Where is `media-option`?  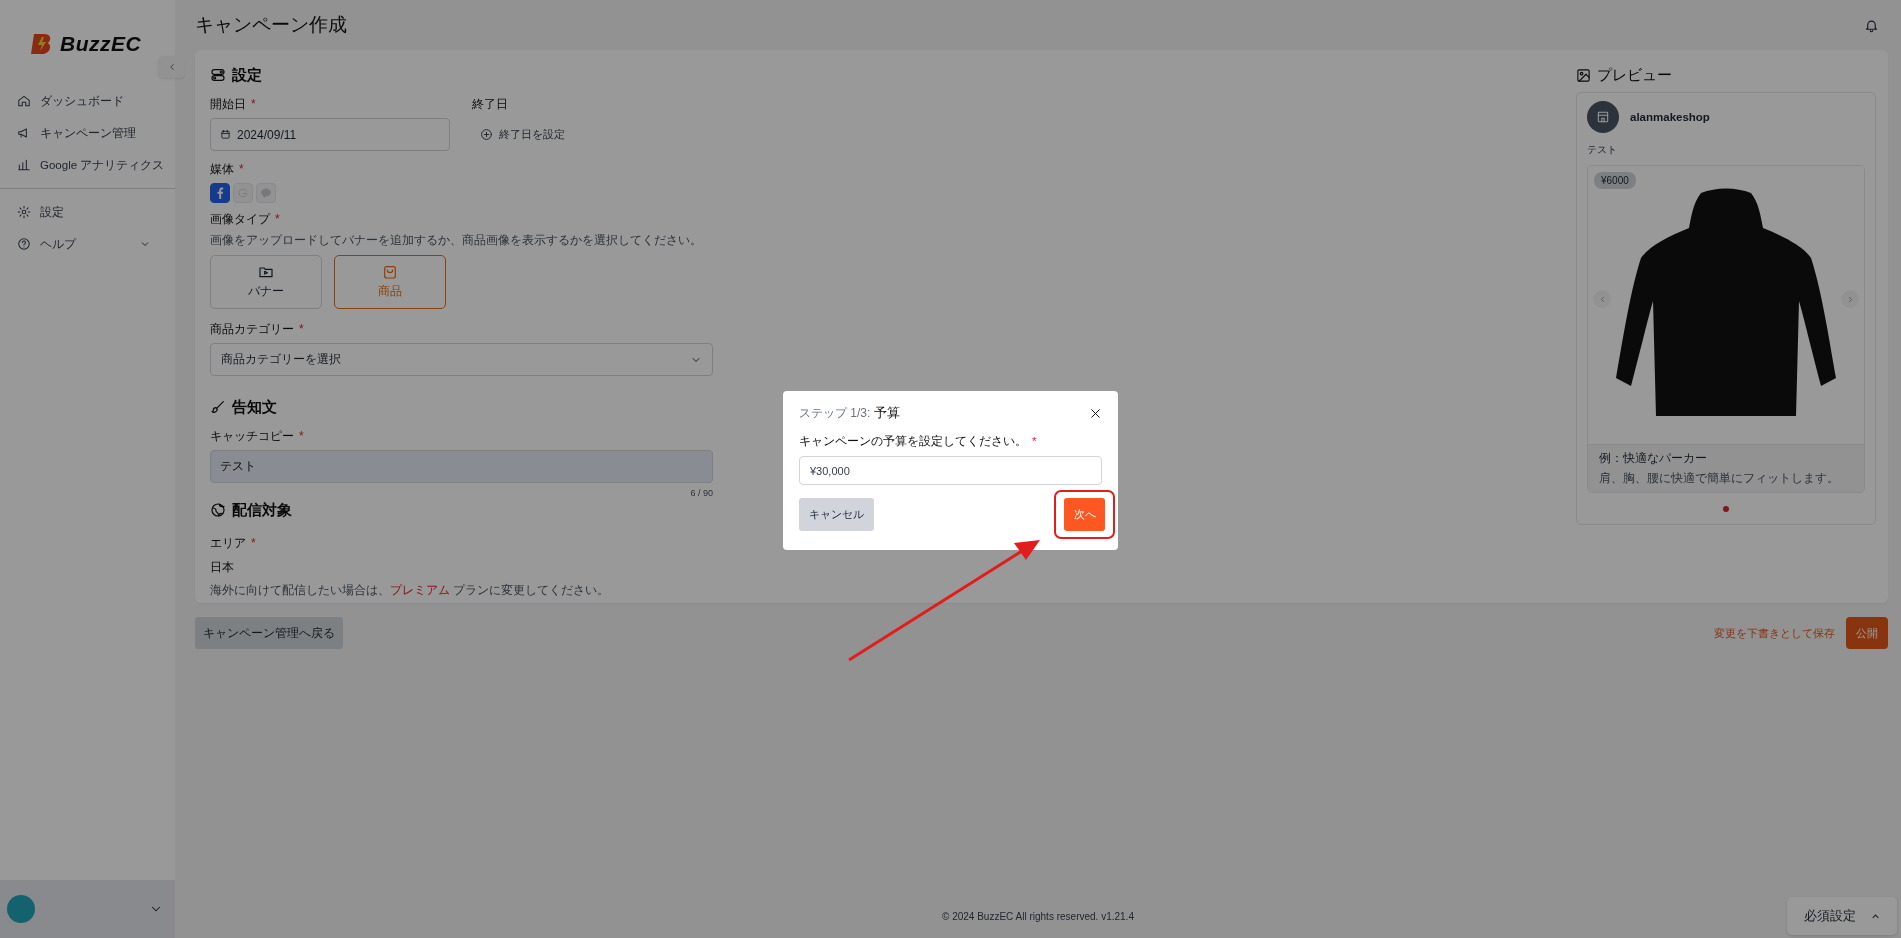 media-option is located at coordinates (220, 193).